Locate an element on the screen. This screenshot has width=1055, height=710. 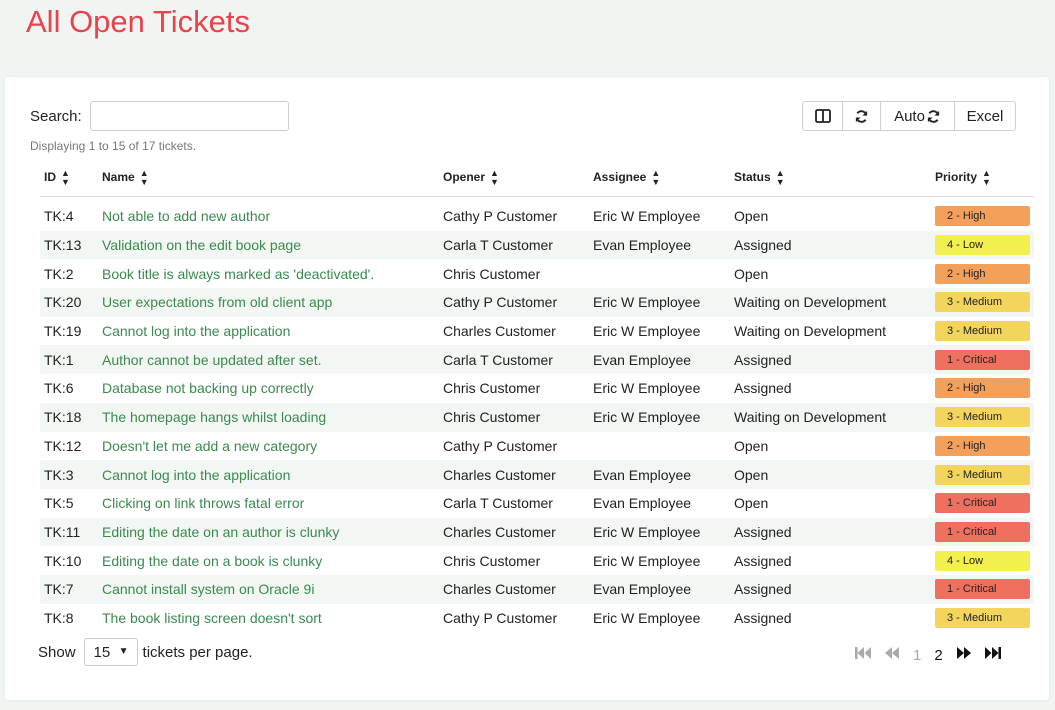
previous-page-icon is located at coordinates (892, 655).